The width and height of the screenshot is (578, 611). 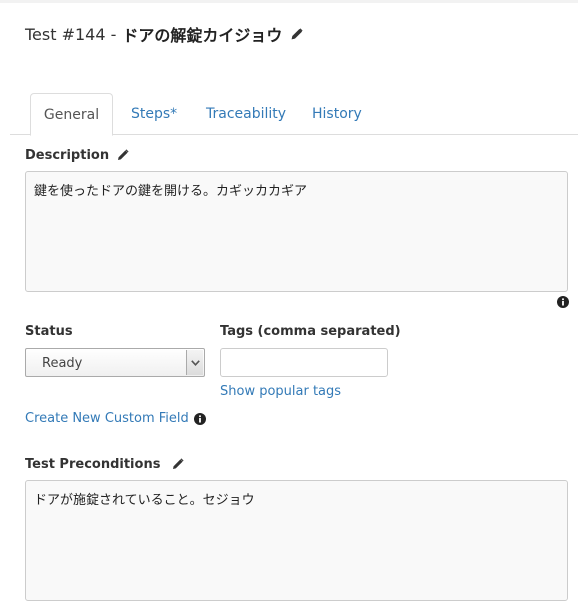 What do you see at coordinates (337, 114) in the screenshot?
I see `tab-history: History` at bounding box center [337, 114].